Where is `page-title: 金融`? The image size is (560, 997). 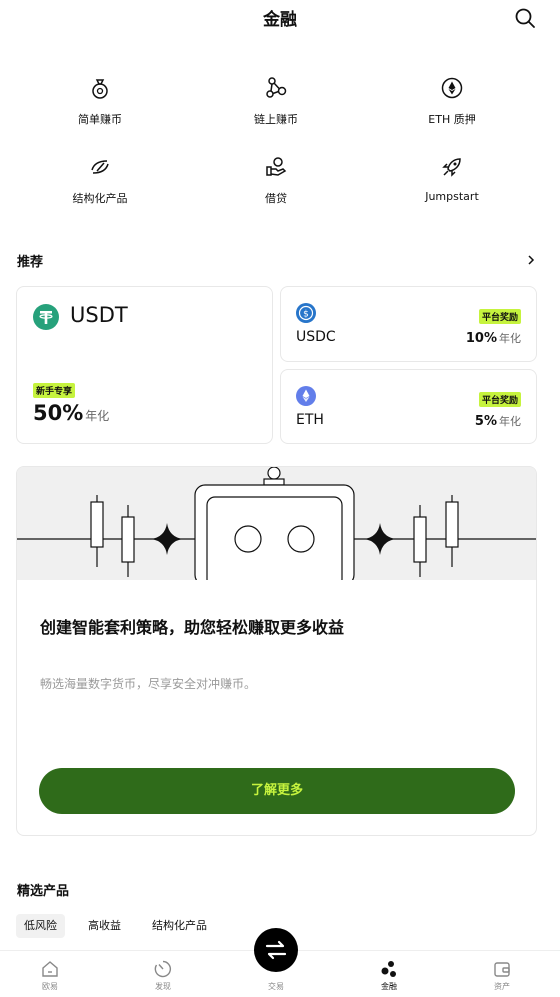 page-title: 金融 is located at coordinates (280, 20).